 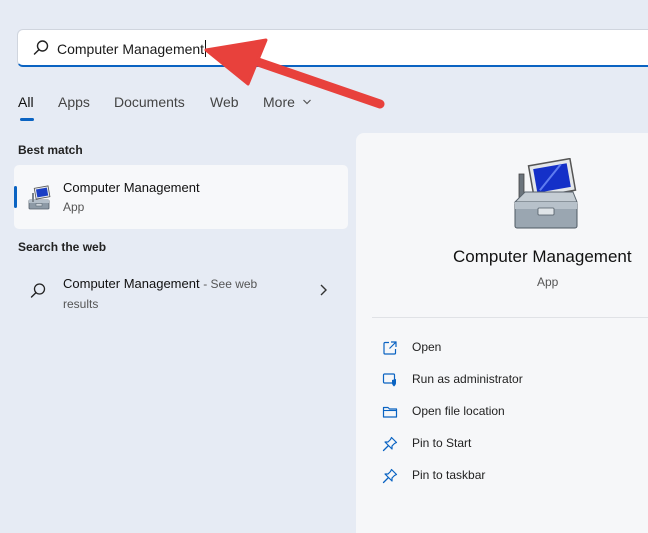 I want to click on web-search-query: Computer Management, so click(x=131, y=283).